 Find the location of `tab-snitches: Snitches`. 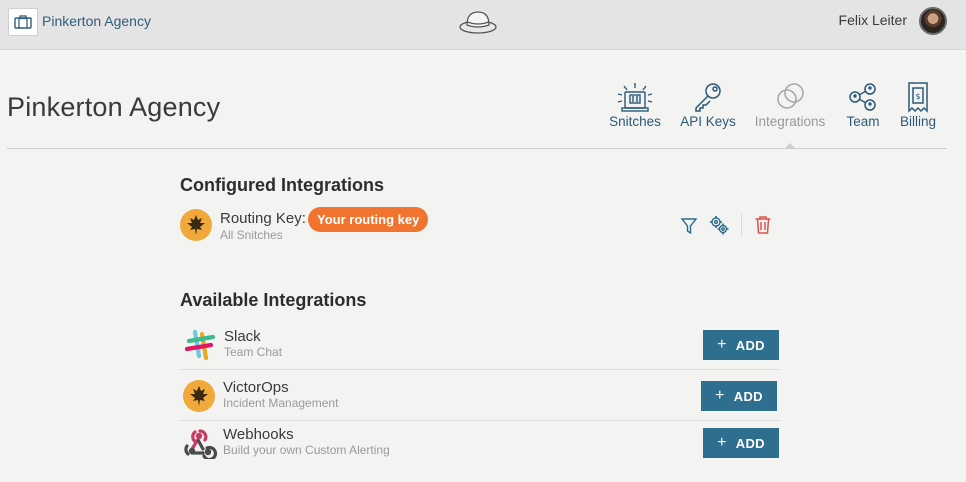

tab-snitches: Snitches is located at coordinates (635, 104).